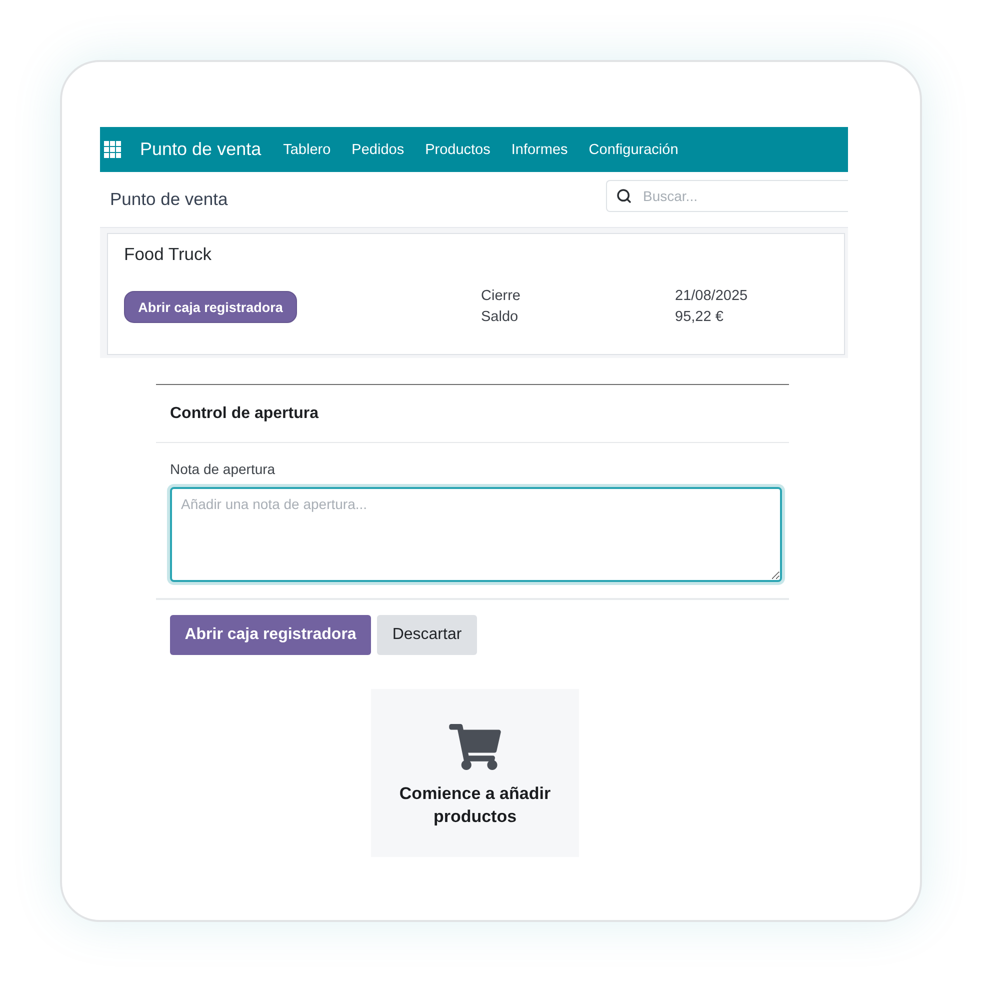 Image resolution: width=985 pixels, height=984 pixels. What do you see at coordinates (427, 635) in the screenshot?
I see `discard-button: Descartar` at bounding box center [427, 635].